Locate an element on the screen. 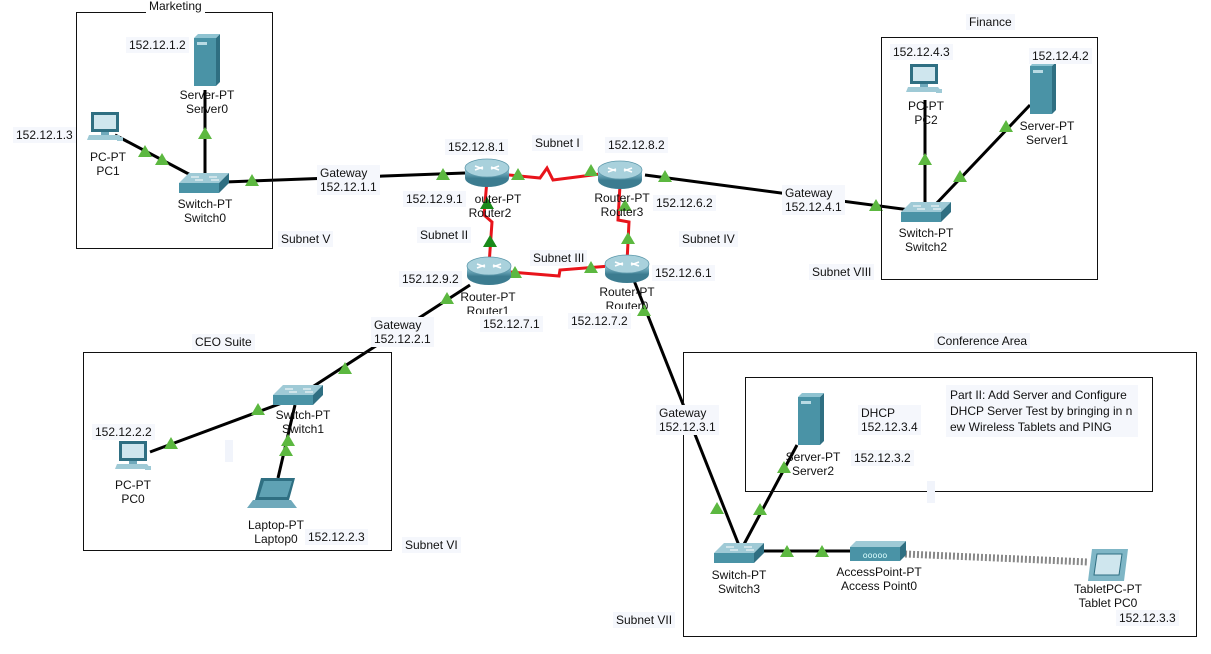 The height and width of the screenshot is (654, 1211). pc1-name: PC1 is located at coordinates (108, 171).